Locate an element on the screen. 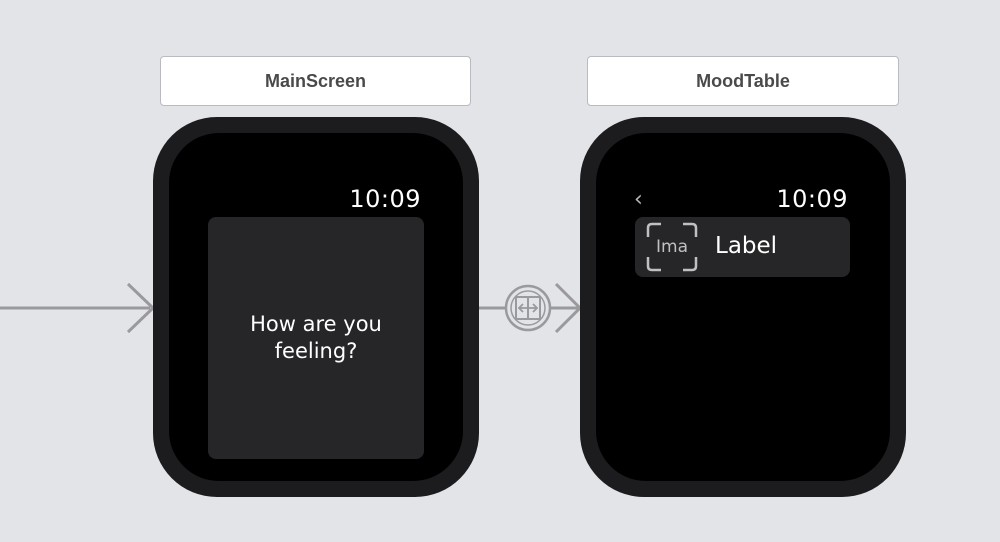 Image resolution: width=1000 pixels, height=542 pixels. scene-title-mainscreen: MainScreen is located at coordinates (315, 81).